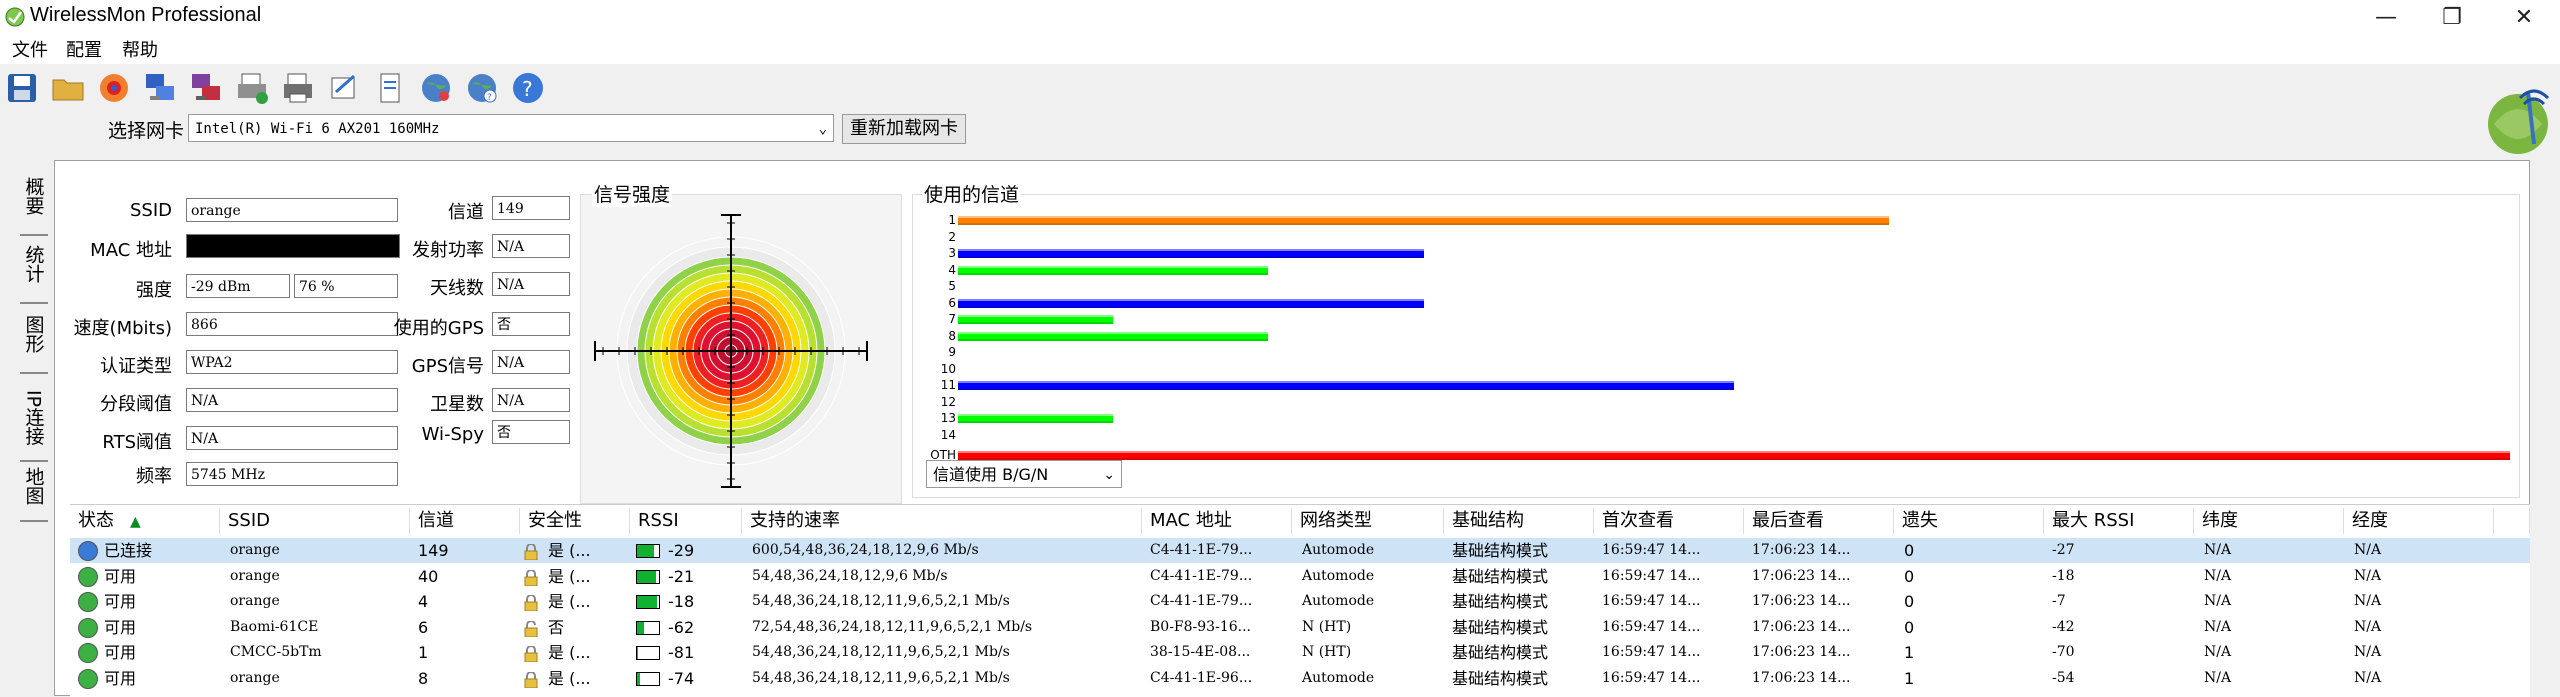 This screenshot has width=2560, height=697. Describe the element at coordinates (34, 334) in the screenshot. I see `tab-graph: 图形` at that location.